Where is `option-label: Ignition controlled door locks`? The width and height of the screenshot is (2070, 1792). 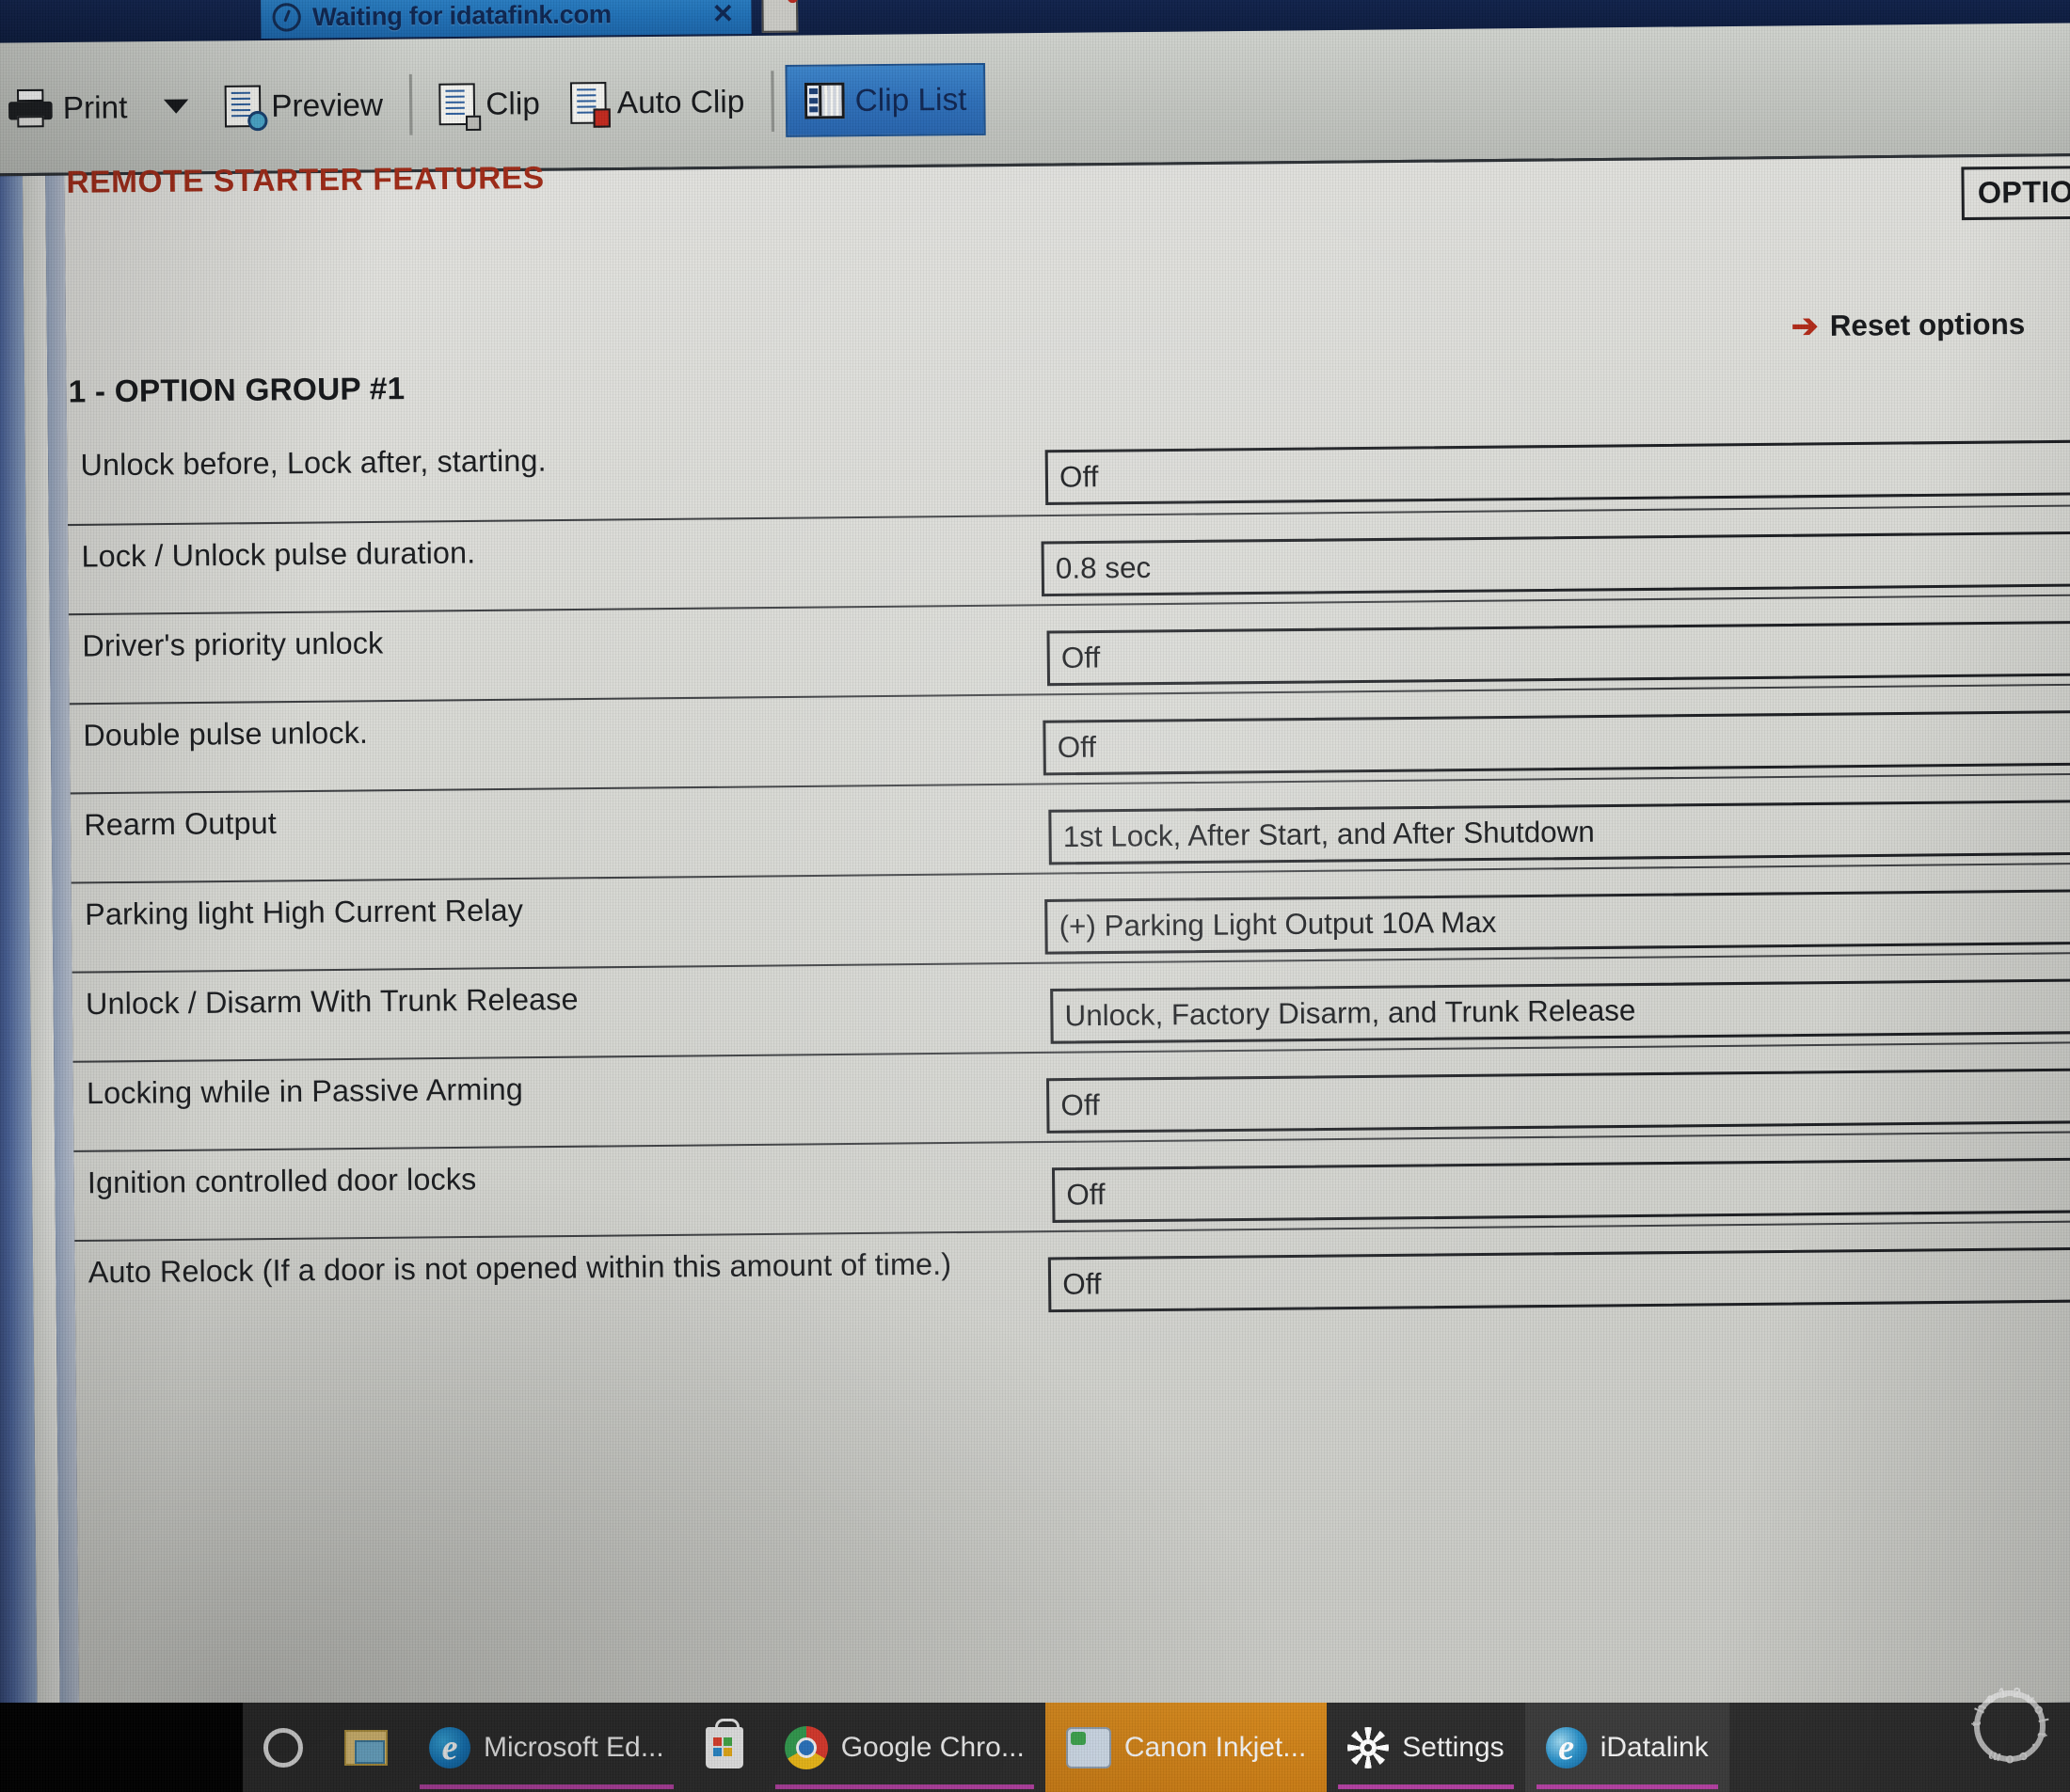
option-label: Ignition controlled door locks is located at coordinates (282, 1181).